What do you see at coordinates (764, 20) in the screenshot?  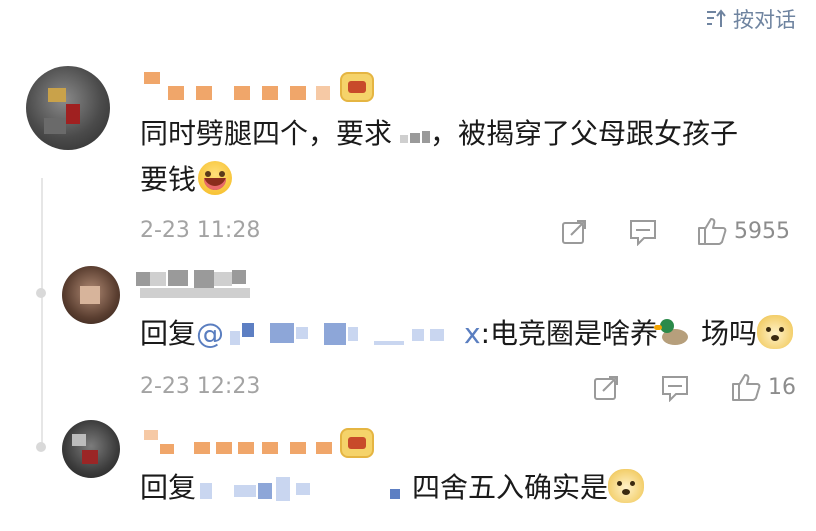 I see `sort-label: 按对话` at bounding box center [764, 20].